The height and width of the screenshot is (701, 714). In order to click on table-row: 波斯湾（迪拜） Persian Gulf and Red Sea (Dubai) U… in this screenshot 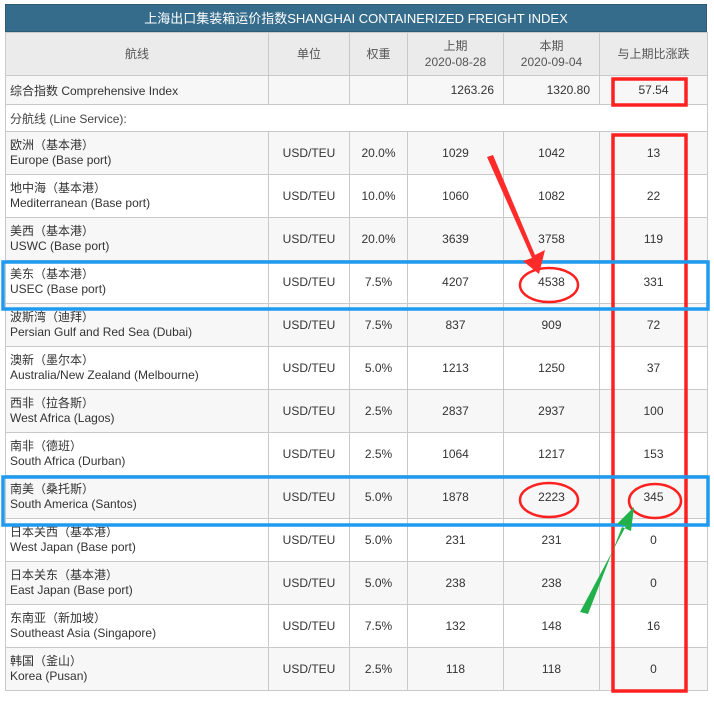, I will do `click(356, 325)`.